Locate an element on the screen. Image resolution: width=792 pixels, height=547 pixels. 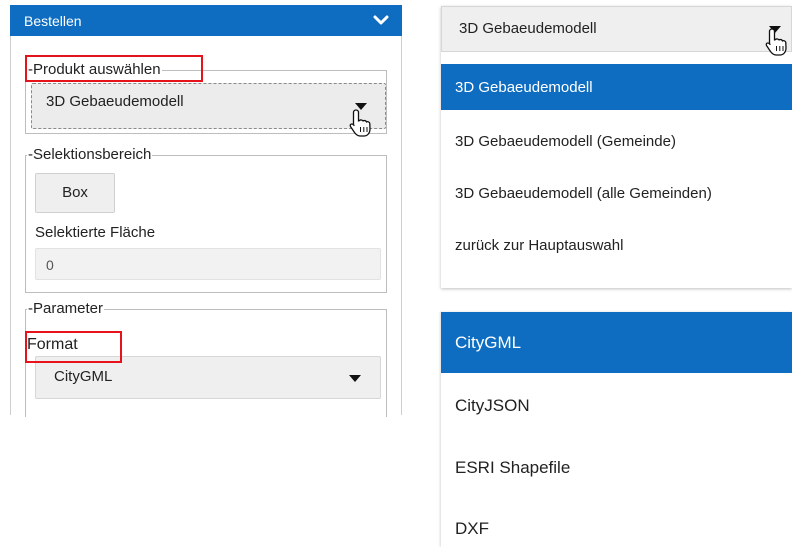
product-option: 3D Gebaeudemodell (Gemeinde) is located at coordinates (616, 141).